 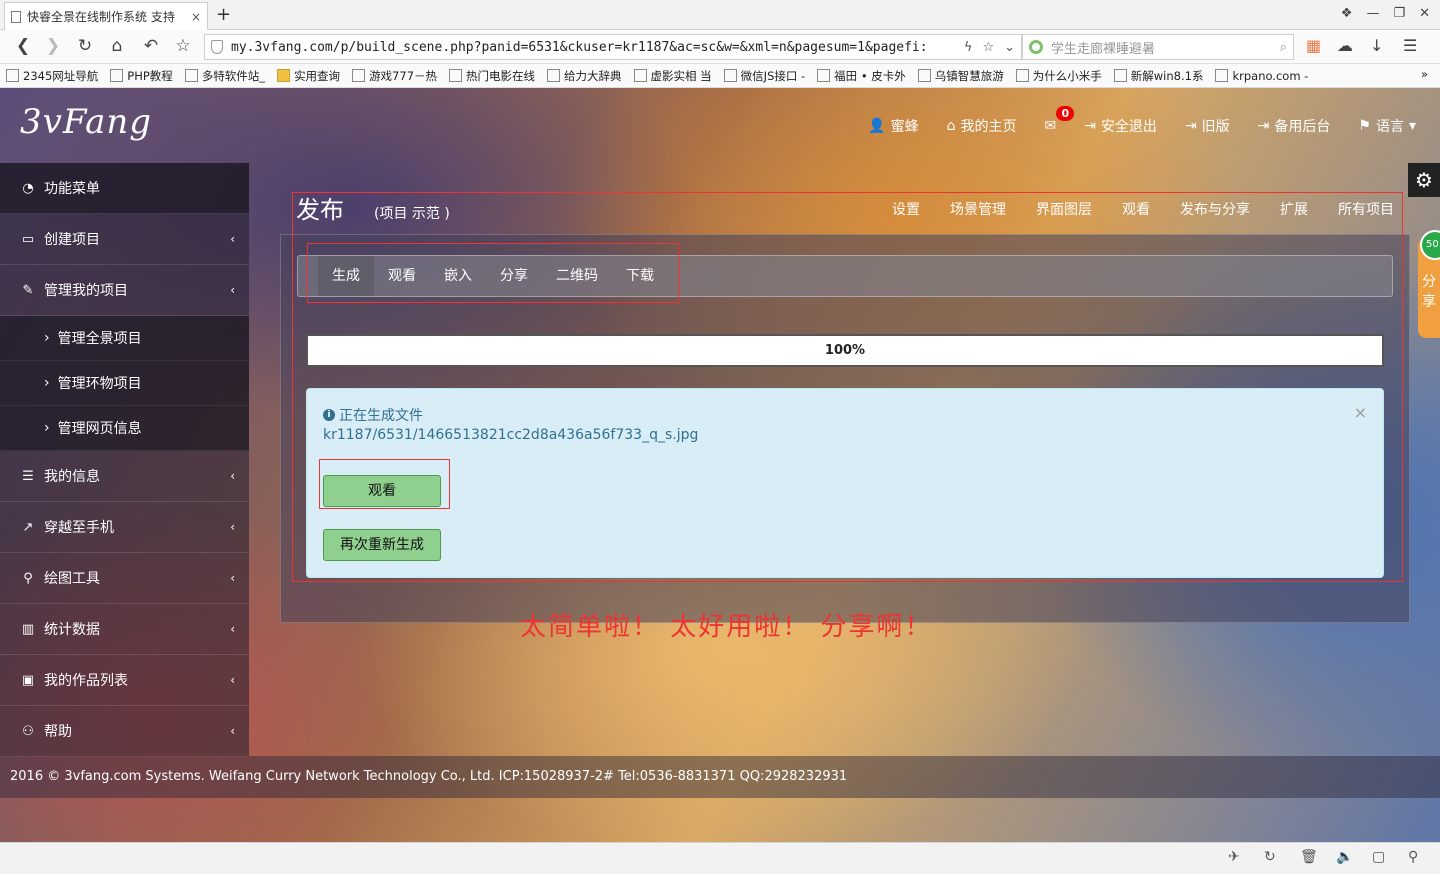 I want to click on tab-close-icon: ×, so click(x=196, y=17).